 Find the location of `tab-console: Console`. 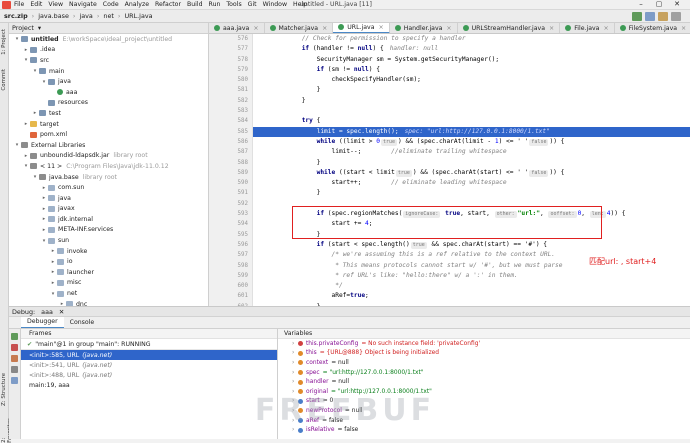

tab-console: Console is located at coordinates (82, 322).